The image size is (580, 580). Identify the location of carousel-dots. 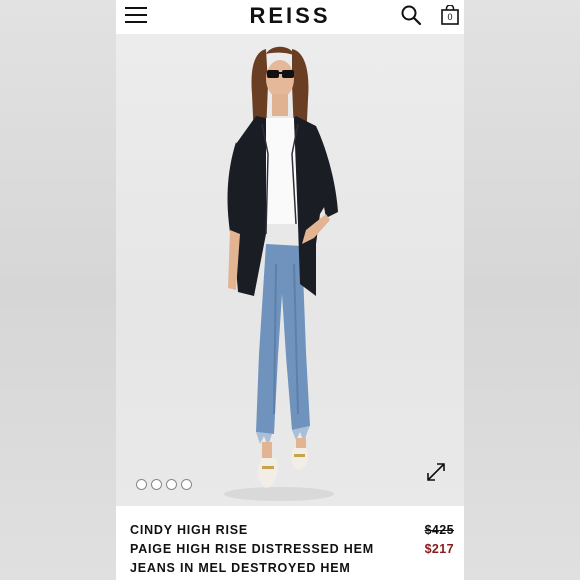
(166, 483).